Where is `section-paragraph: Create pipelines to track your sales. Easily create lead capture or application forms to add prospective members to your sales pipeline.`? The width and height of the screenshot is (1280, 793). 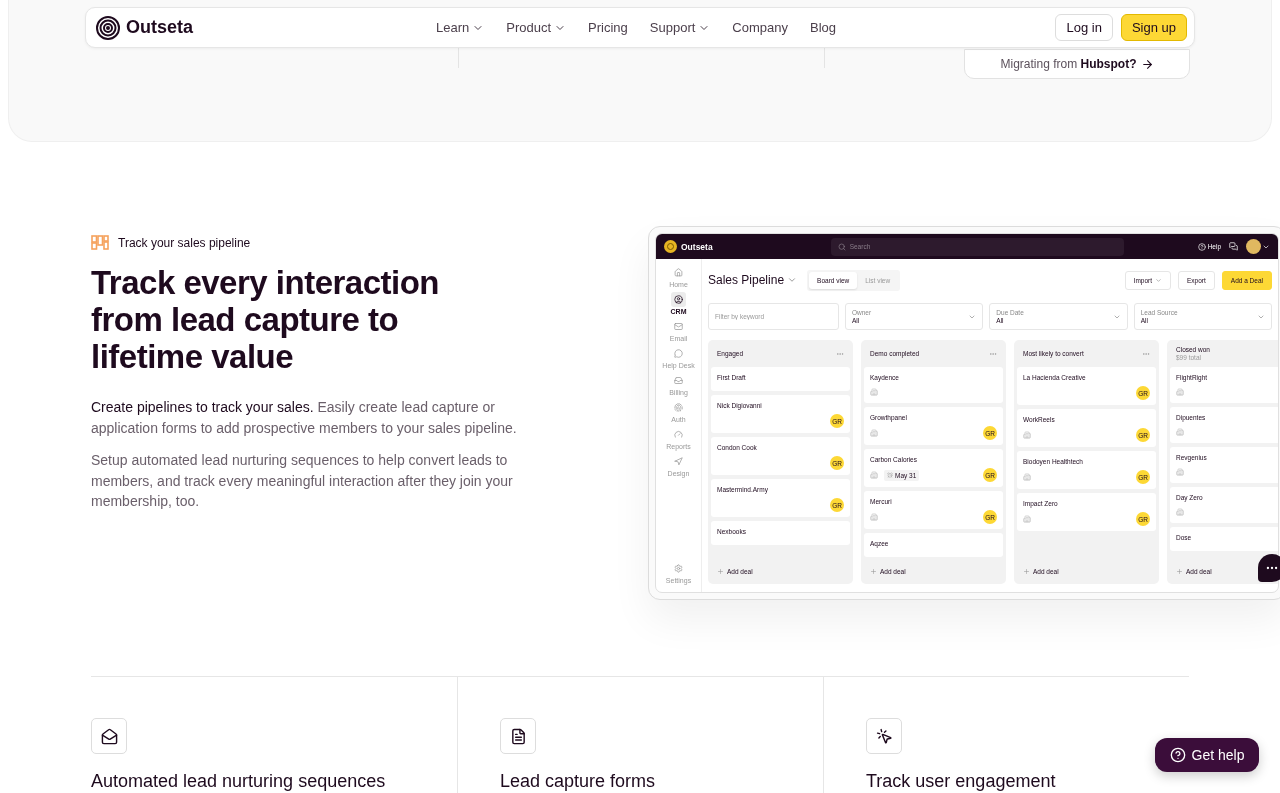 section-paragraph: Create pipelines to track your sales. Easily create lead capture or application forms to add prospective members to your sales pipeline. is located at coordinates (304, 418).